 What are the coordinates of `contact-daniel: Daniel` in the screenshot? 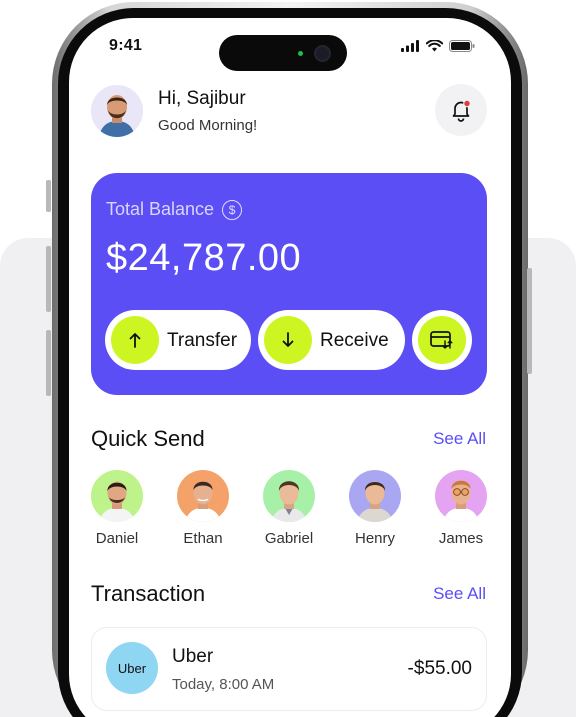 It's located at (117, 508).